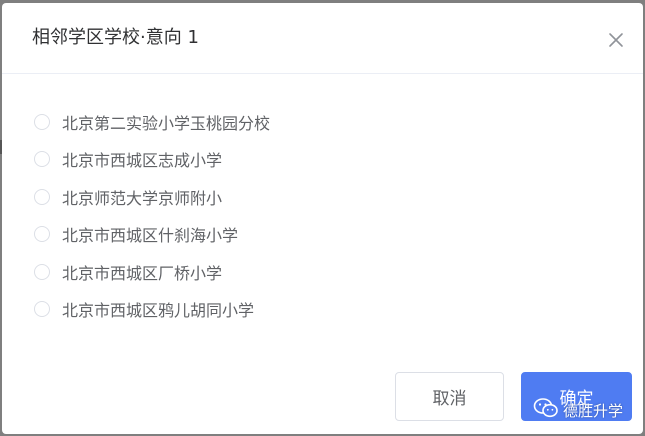 Image resolution: width=645 pixels, height=436 pixels. I want to click on wechat-icon, so click(546, 410).